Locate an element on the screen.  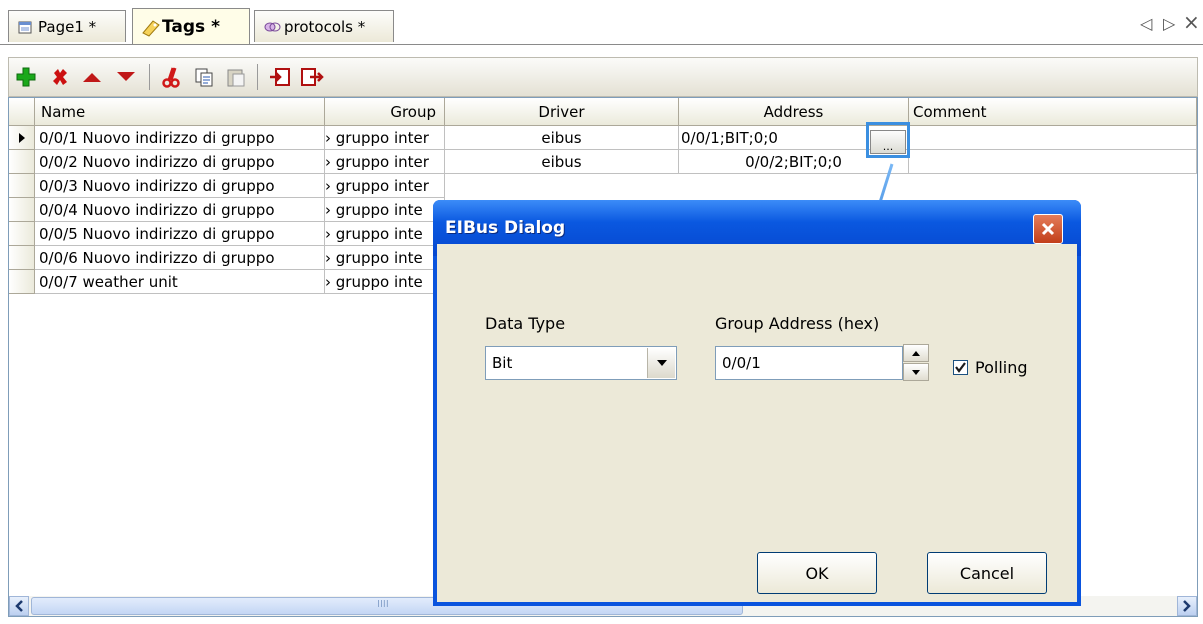
tab-tags: Tags * is located at coordinates (191, 26).